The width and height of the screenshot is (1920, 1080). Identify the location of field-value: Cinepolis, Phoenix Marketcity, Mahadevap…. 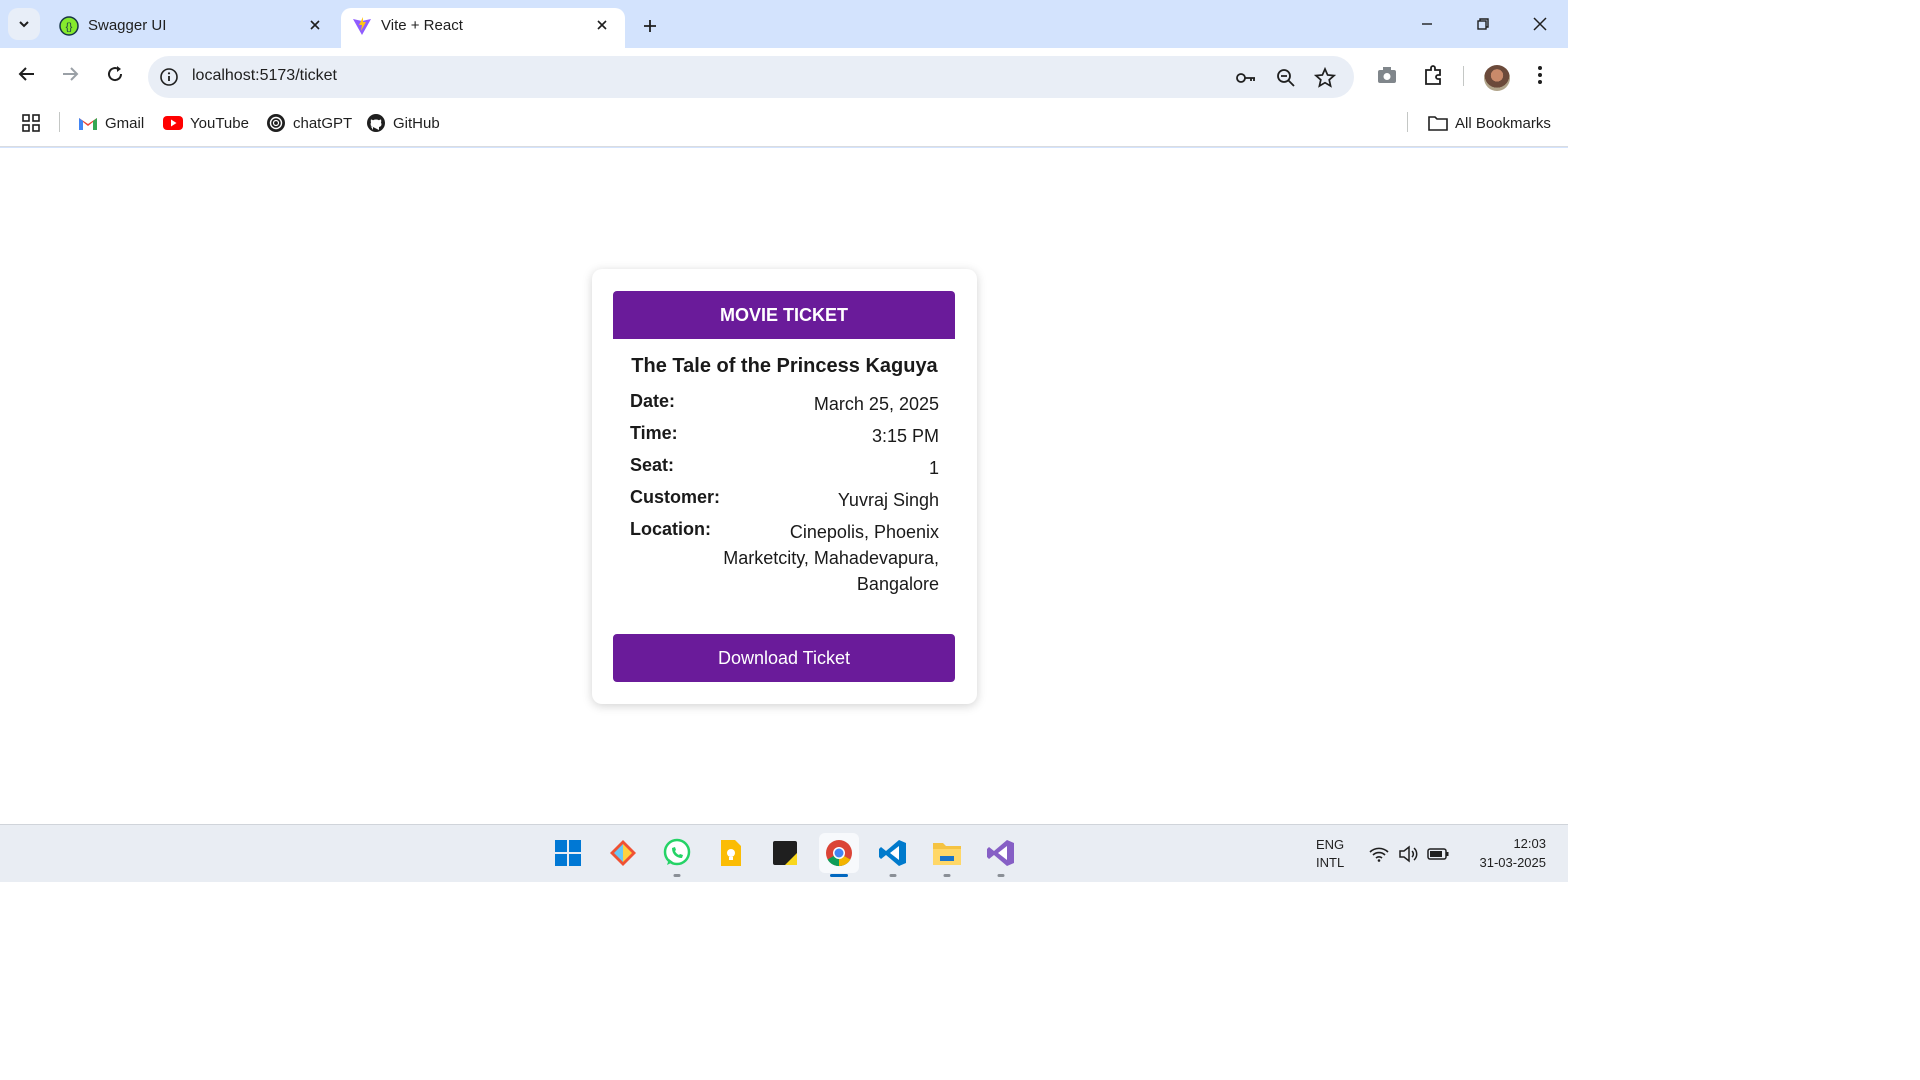
(831, 558).